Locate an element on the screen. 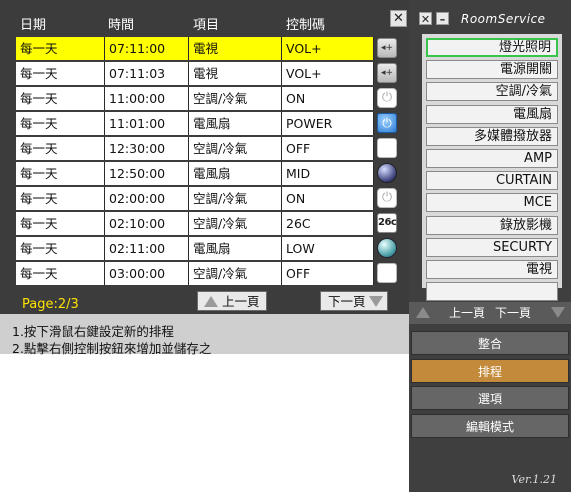  schedule-header: 日期 時間 項目 控制碼 is located at coordinates (204, 21).